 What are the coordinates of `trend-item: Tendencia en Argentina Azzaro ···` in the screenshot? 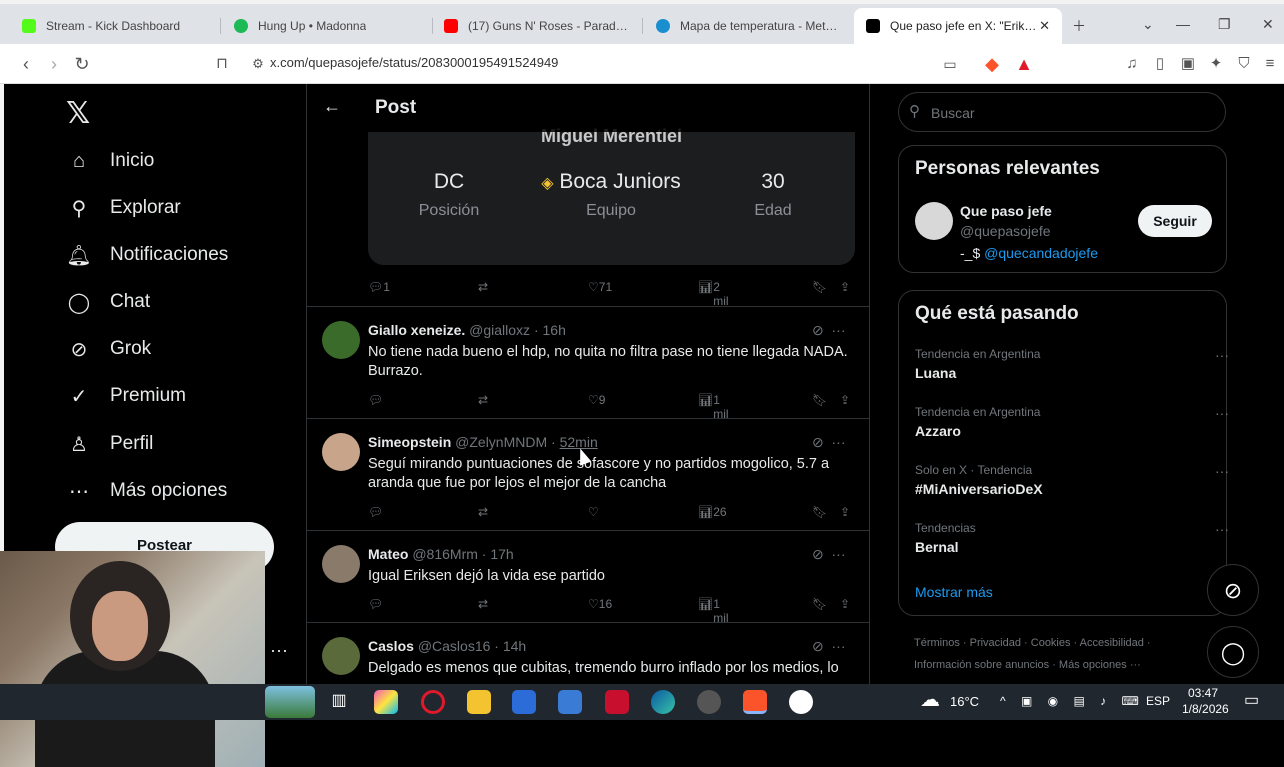 It's located at (1072, 422).